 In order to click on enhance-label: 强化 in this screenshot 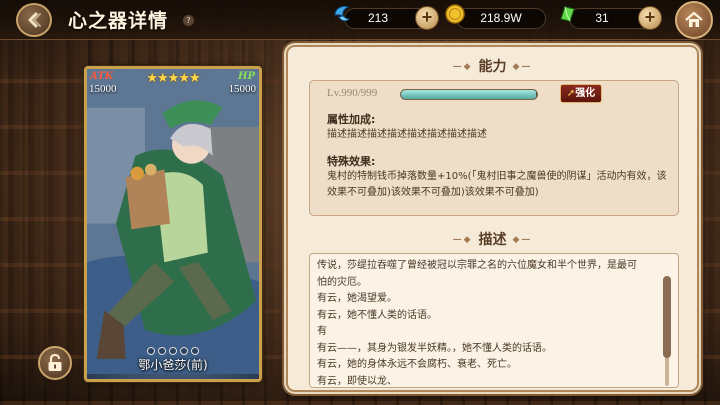, I will do `click(585, 93)`.